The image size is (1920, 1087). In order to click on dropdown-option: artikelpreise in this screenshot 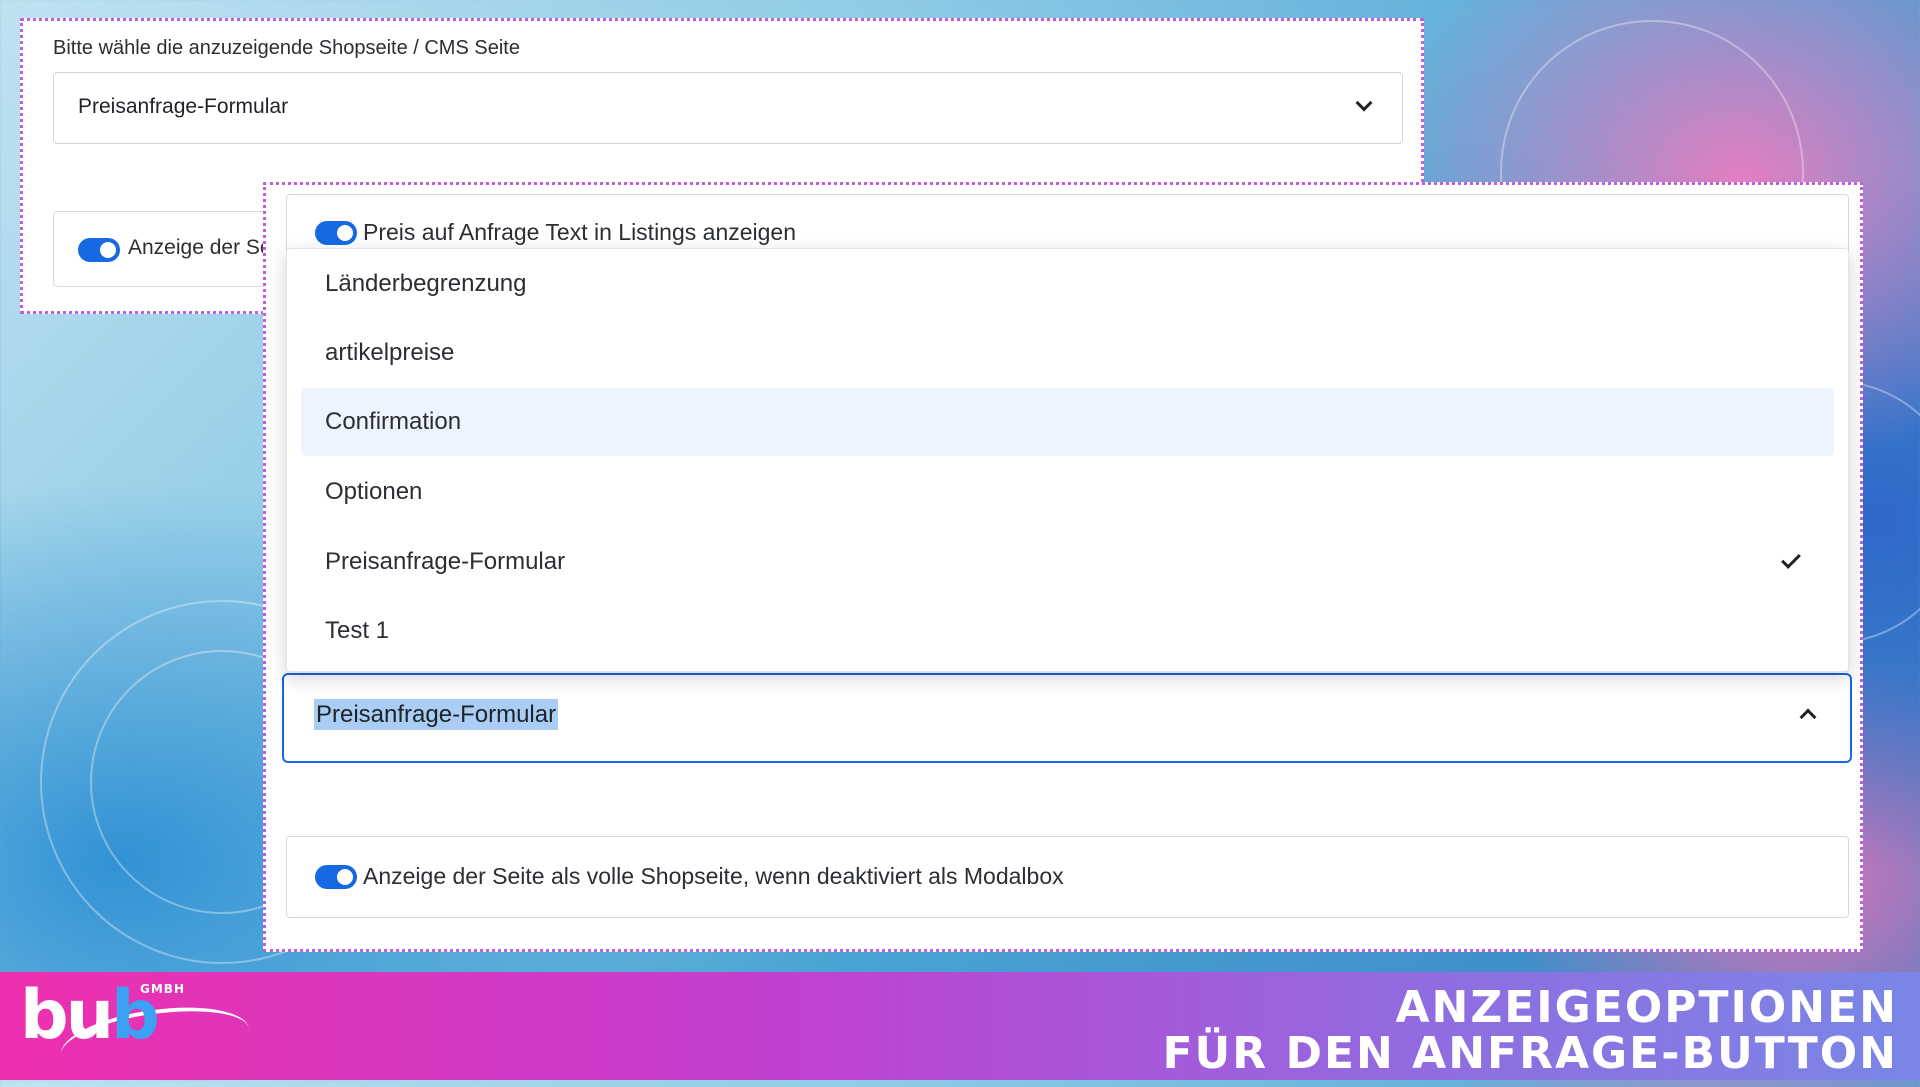, I will do `click(1067, 353)`.